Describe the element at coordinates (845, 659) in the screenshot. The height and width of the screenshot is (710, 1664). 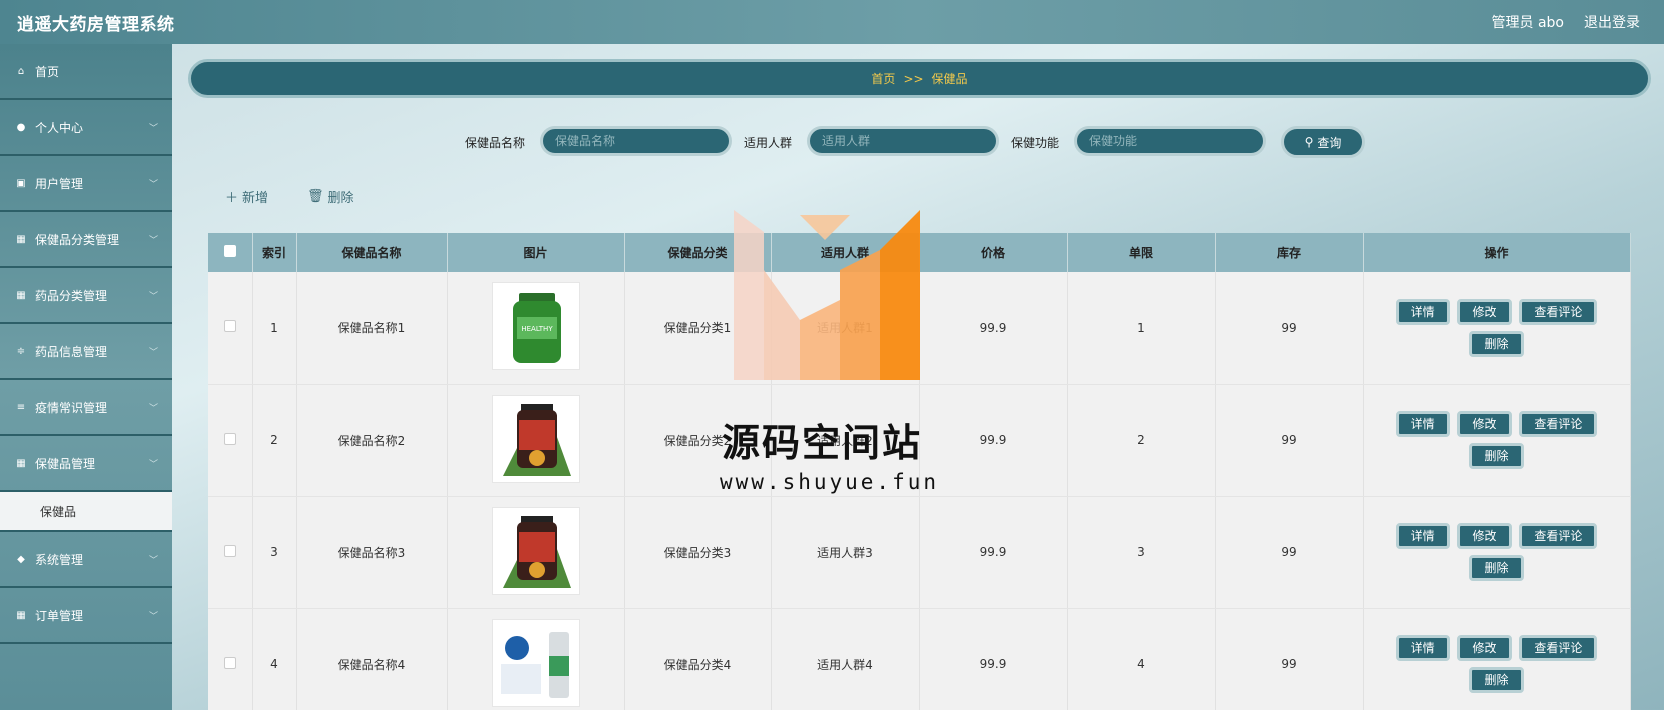
I see `crowd-cell: 适用人群4` at that location.